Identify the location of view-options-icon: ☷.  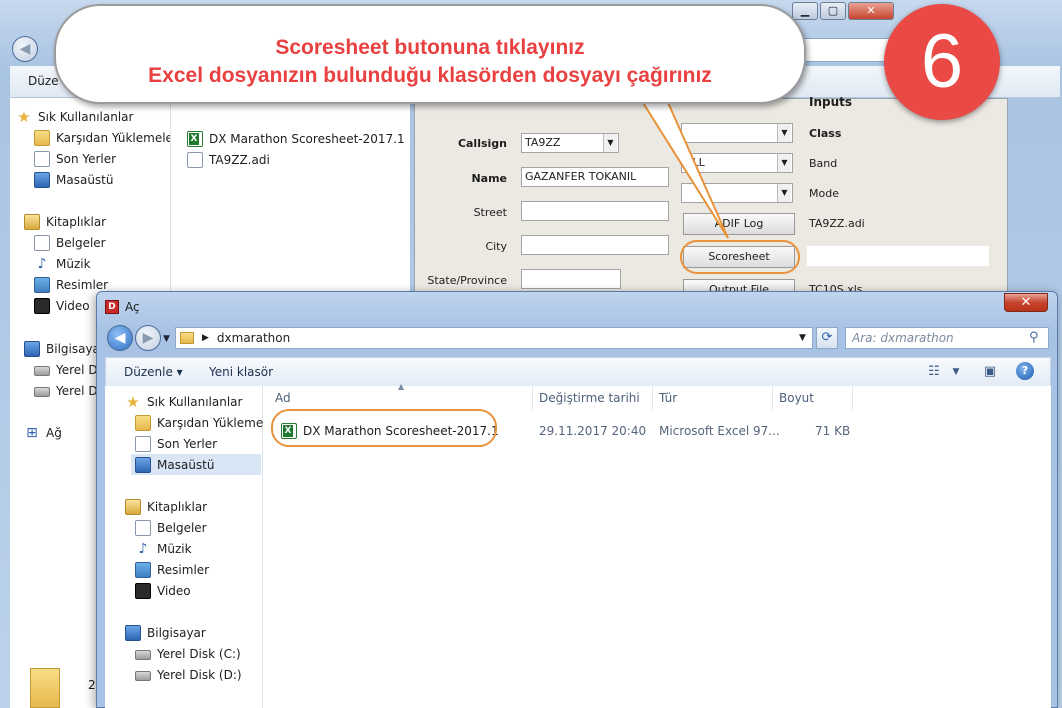
(934, 372).